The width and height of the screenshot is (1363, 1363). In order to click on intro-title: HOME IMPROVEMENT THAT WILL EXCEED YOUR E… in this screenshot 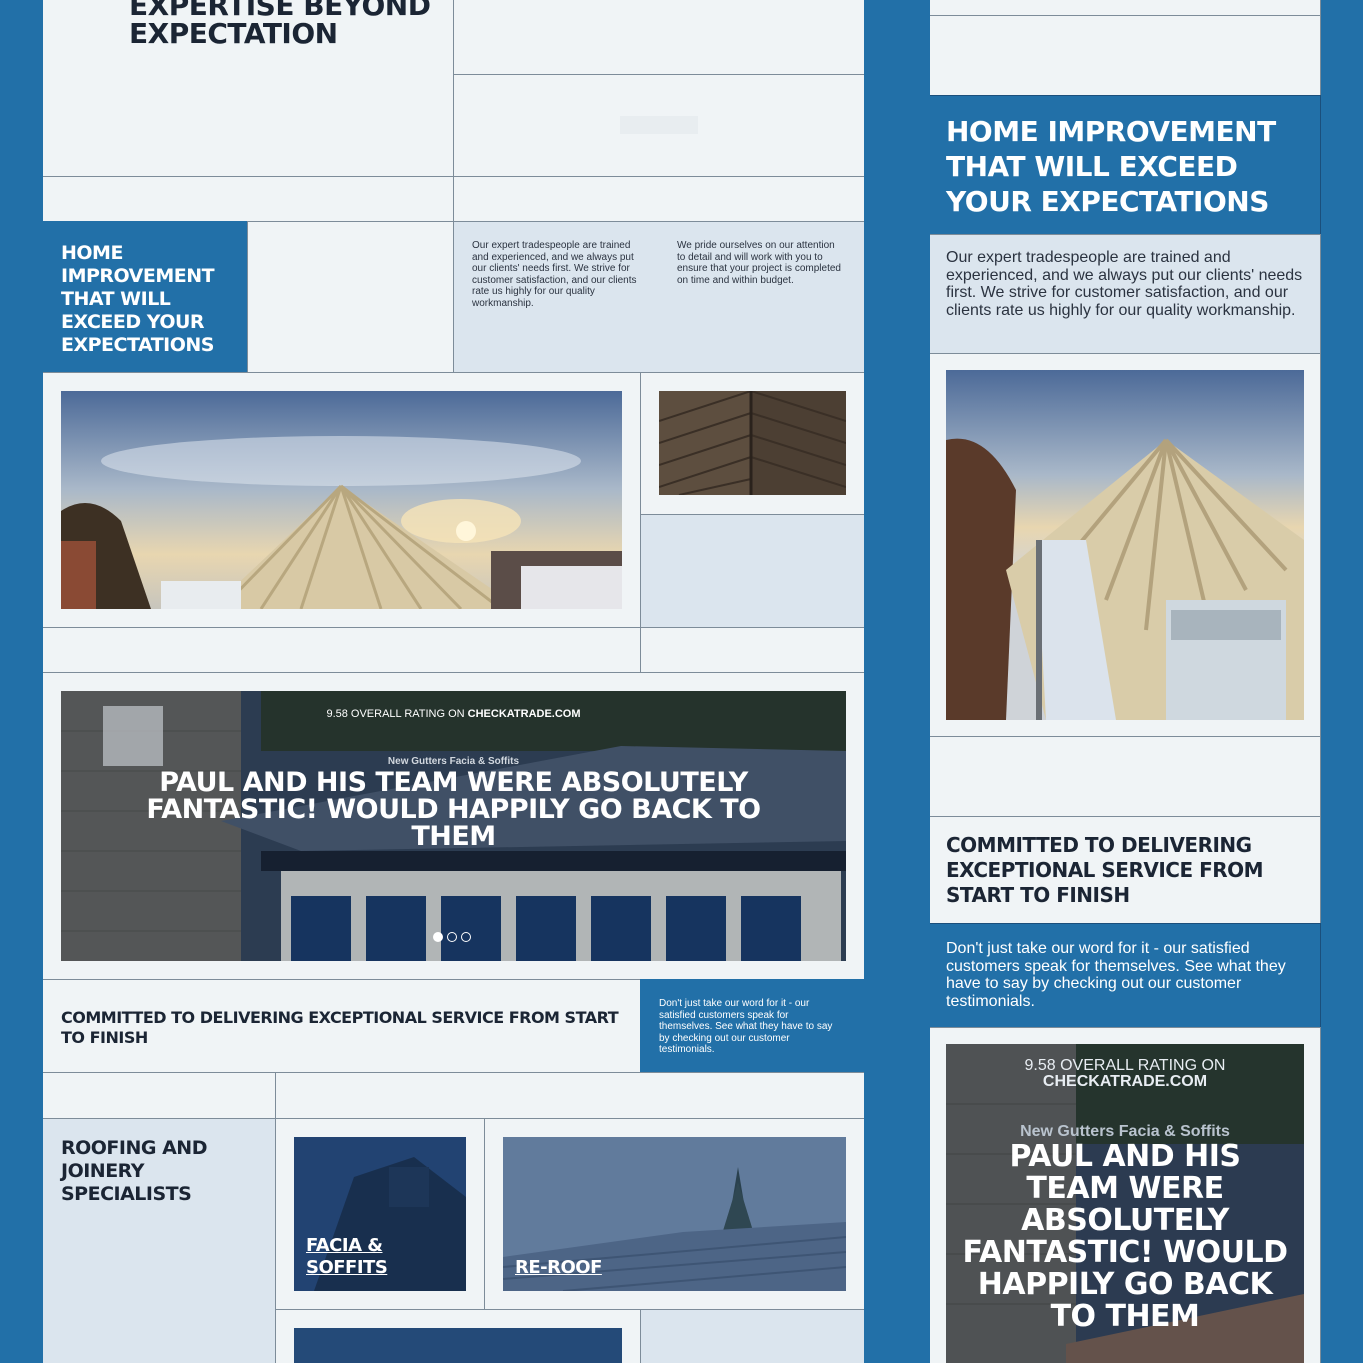, I will do `click(138, 299)`.